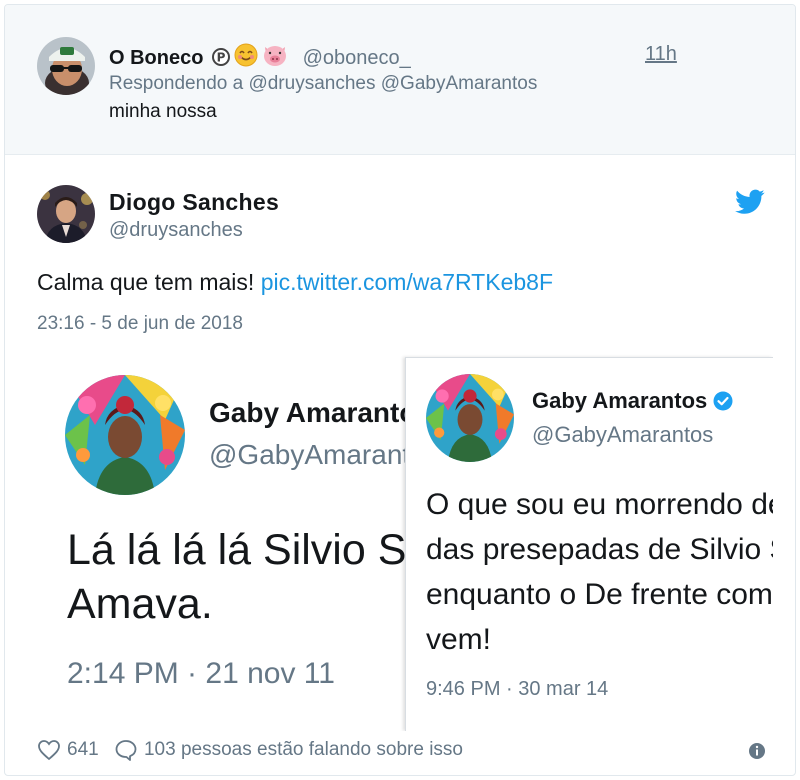  I want to click on tweet-author-handle: @druysanches, so click(176, 230).